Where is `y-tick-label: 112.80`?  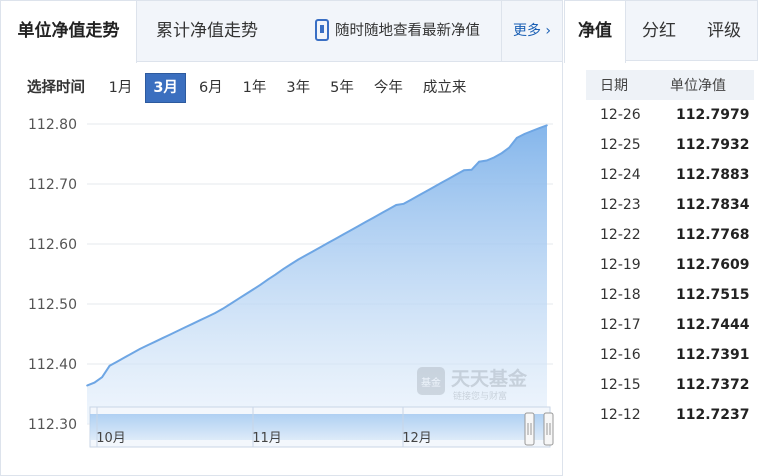
y-tick-label: 112.80 is located at coordinates (52, 125).